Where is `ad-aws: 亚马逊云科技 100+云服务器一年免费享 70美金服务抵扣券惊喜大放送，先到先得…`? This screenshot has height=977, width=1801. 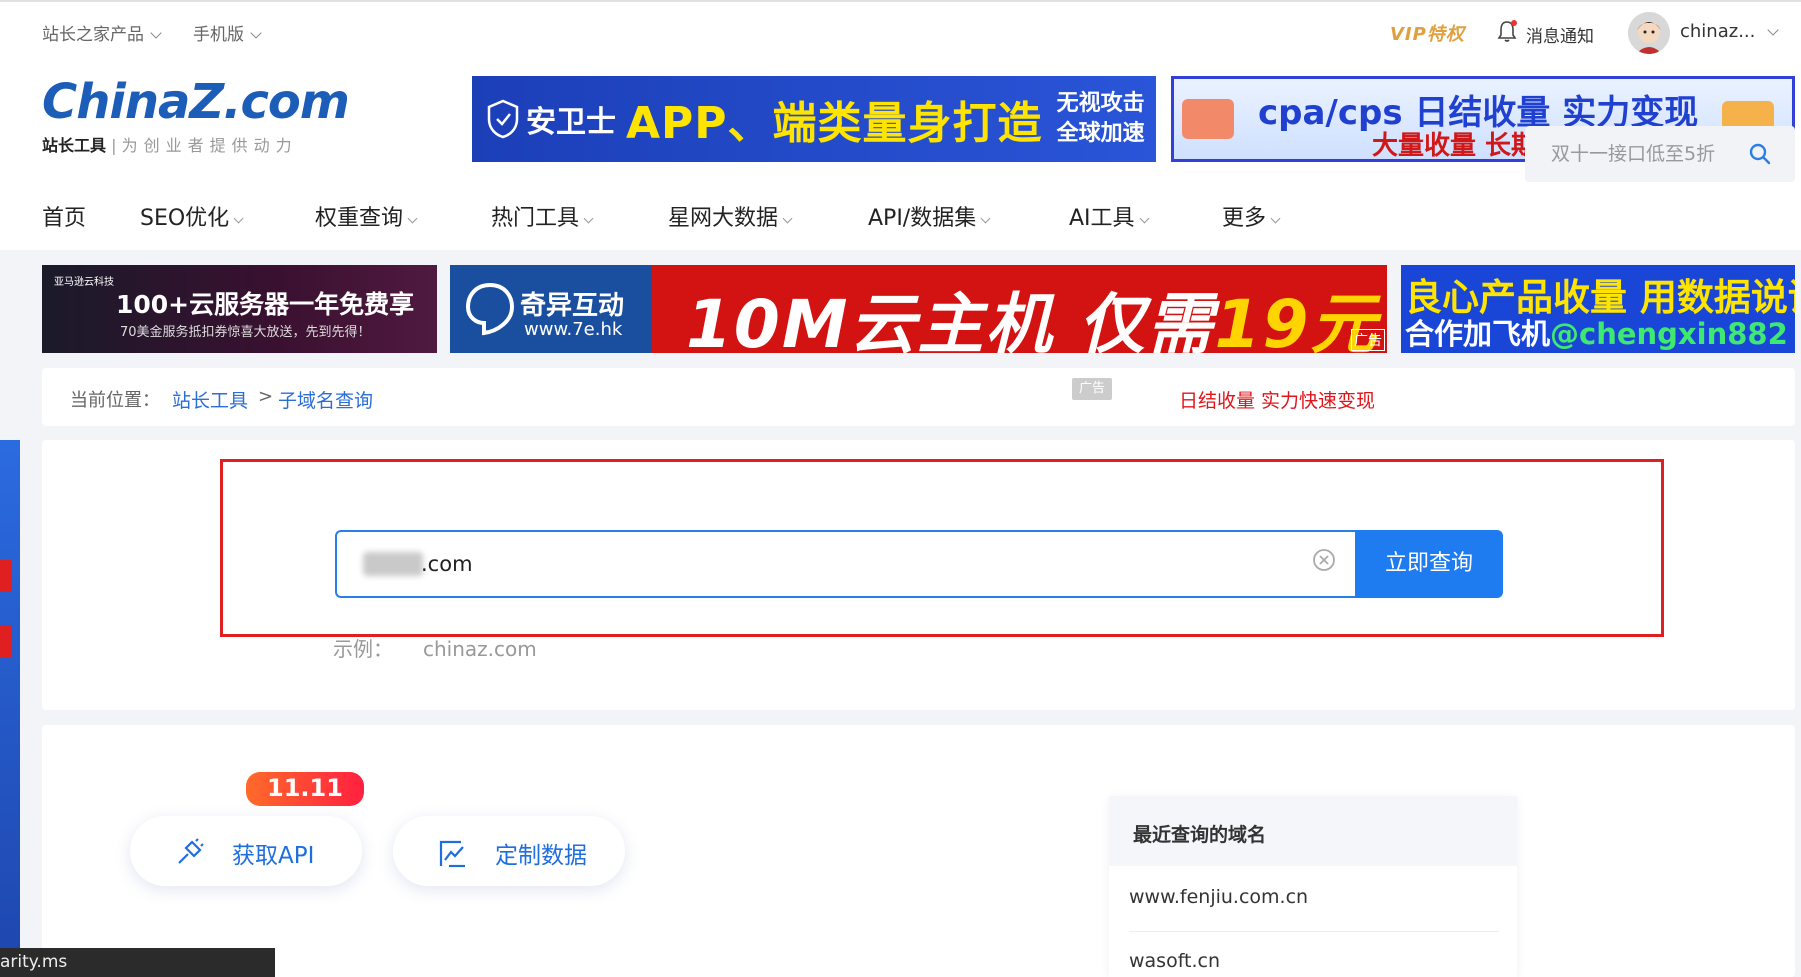
ad-aws: 亚马逊云科技 100+云服务器一年免费享 70美金服务抵扣券惊喜大放送，先到先得… is located at coordinates (239, 309).